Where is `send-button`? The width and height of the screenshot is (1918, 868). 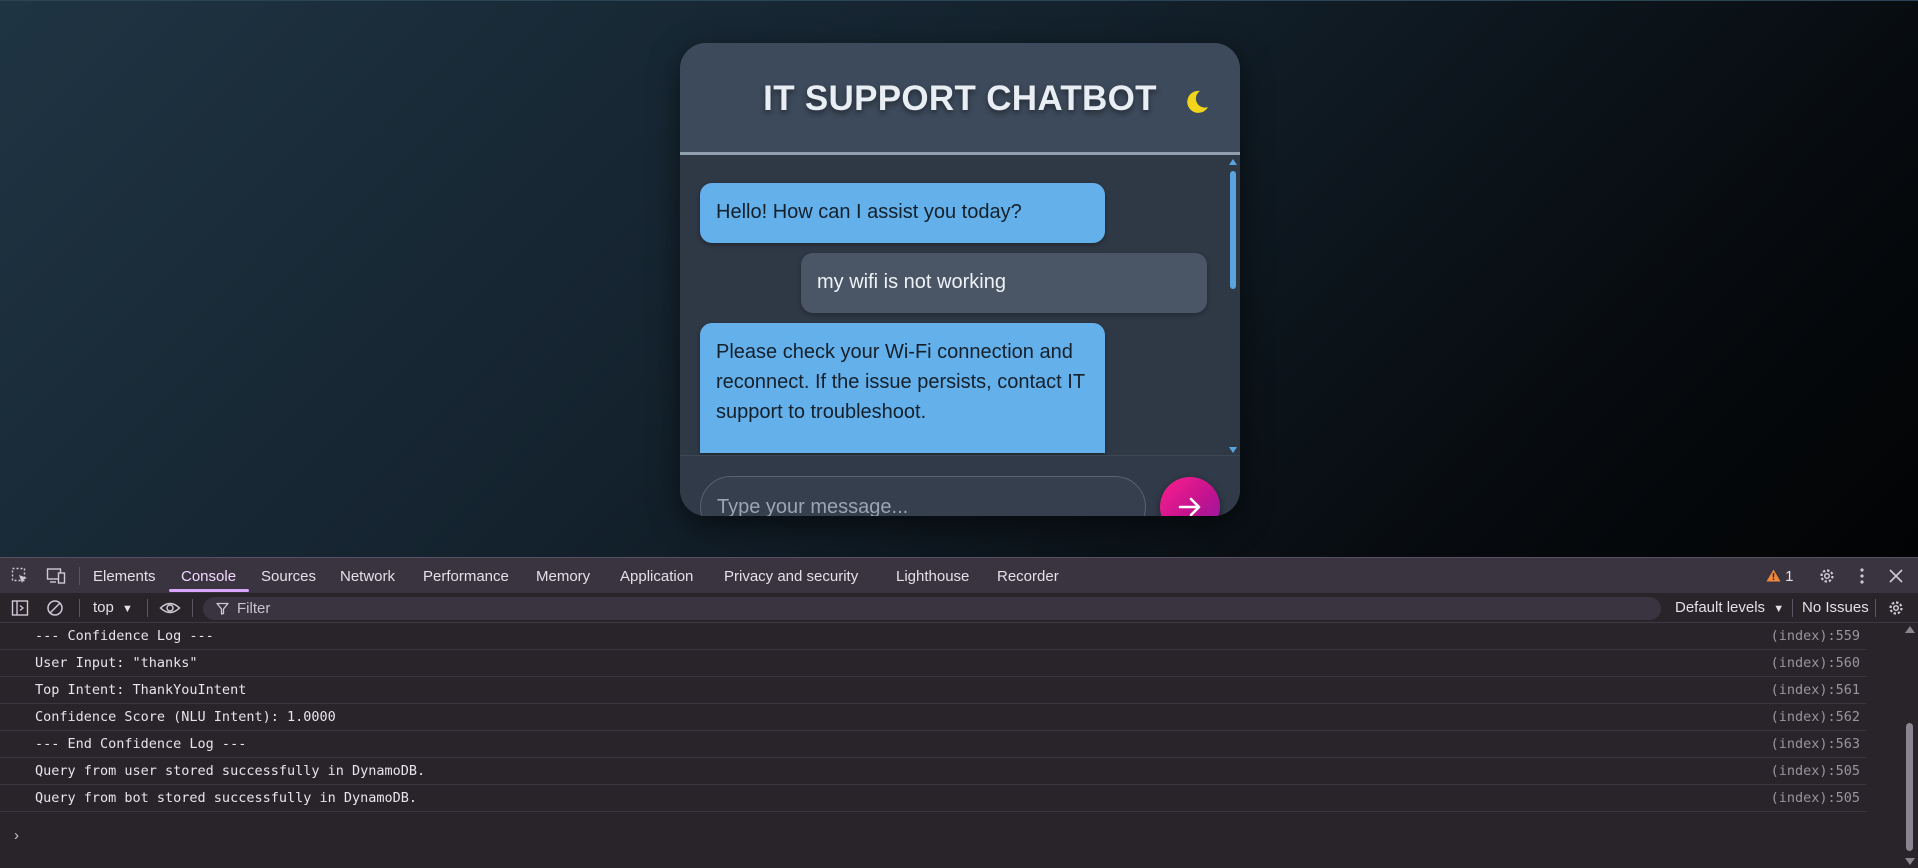 send-button is located at coordinates (1190, 496).